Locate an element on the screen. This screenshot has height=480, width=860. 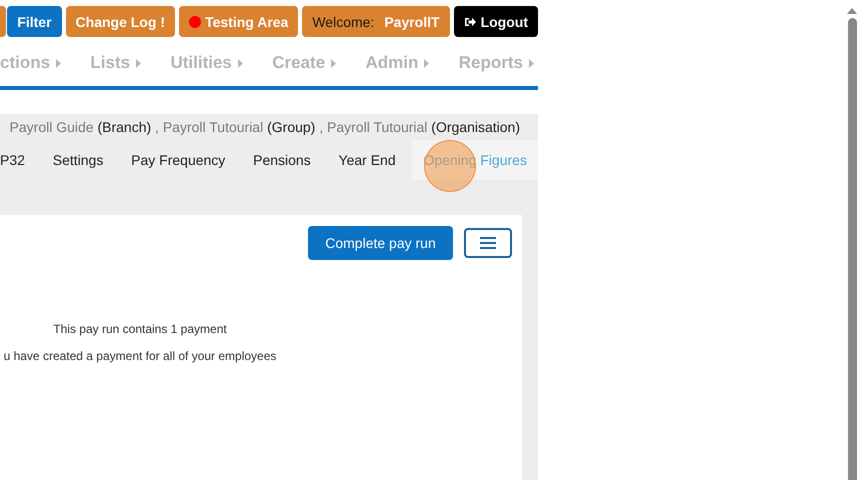
complete-pay-run-button: Complete pay run is located at coordinates (380, 243).